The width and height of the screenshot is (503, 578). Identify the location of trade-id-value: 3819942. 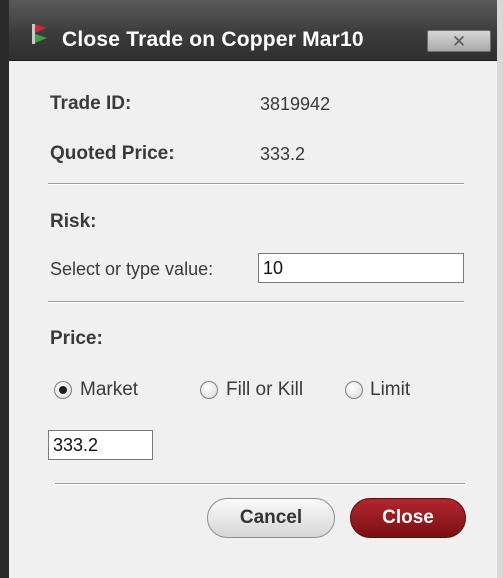
(295, 104).